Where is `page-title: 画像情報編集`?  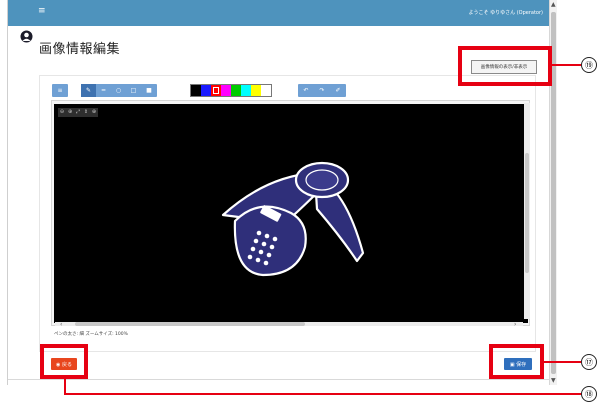 page-title: 画像情報編集 is located at coordinates (80, 49).